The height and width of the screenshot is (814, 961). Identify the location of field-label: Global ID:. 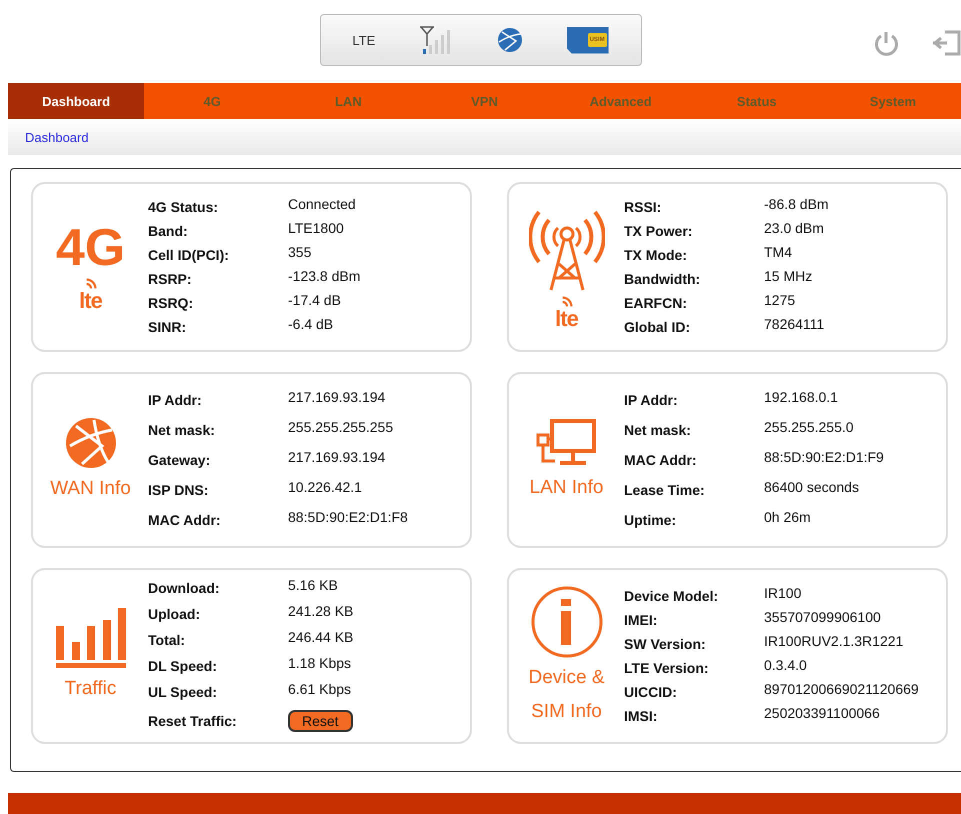
(658, 327).